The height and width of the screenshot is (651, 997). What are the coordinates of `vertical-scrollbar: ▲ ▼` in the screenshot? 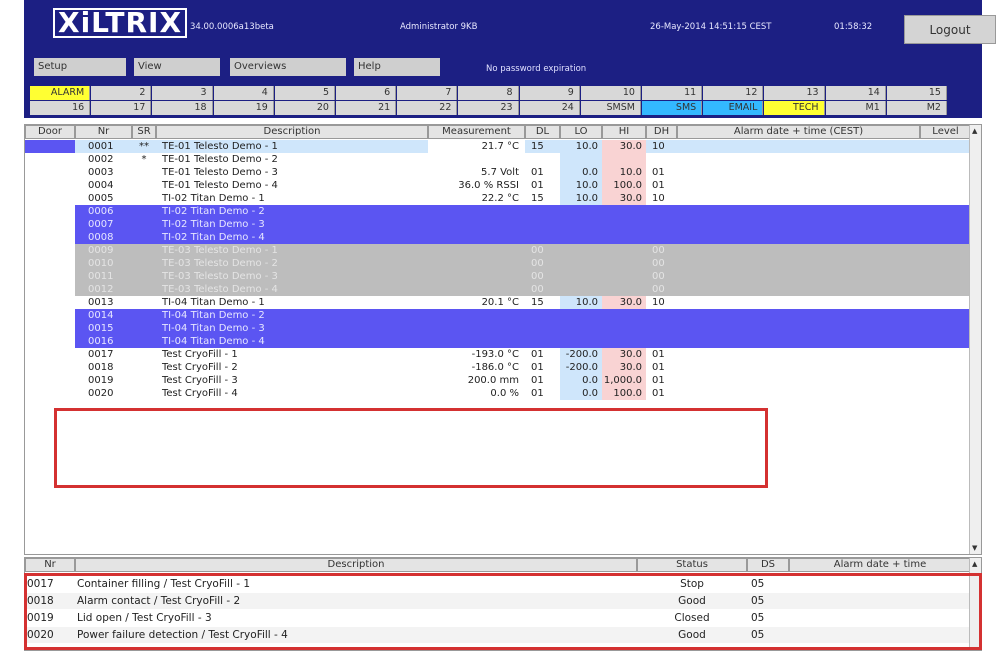 It's located at (975, 339).